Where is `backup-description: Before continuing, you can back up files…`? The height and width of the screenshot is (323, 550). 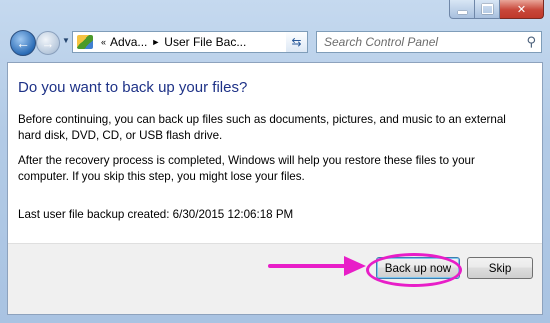 backup-description: Before continuing, you can back up files… is located at coordinates (262, 127).